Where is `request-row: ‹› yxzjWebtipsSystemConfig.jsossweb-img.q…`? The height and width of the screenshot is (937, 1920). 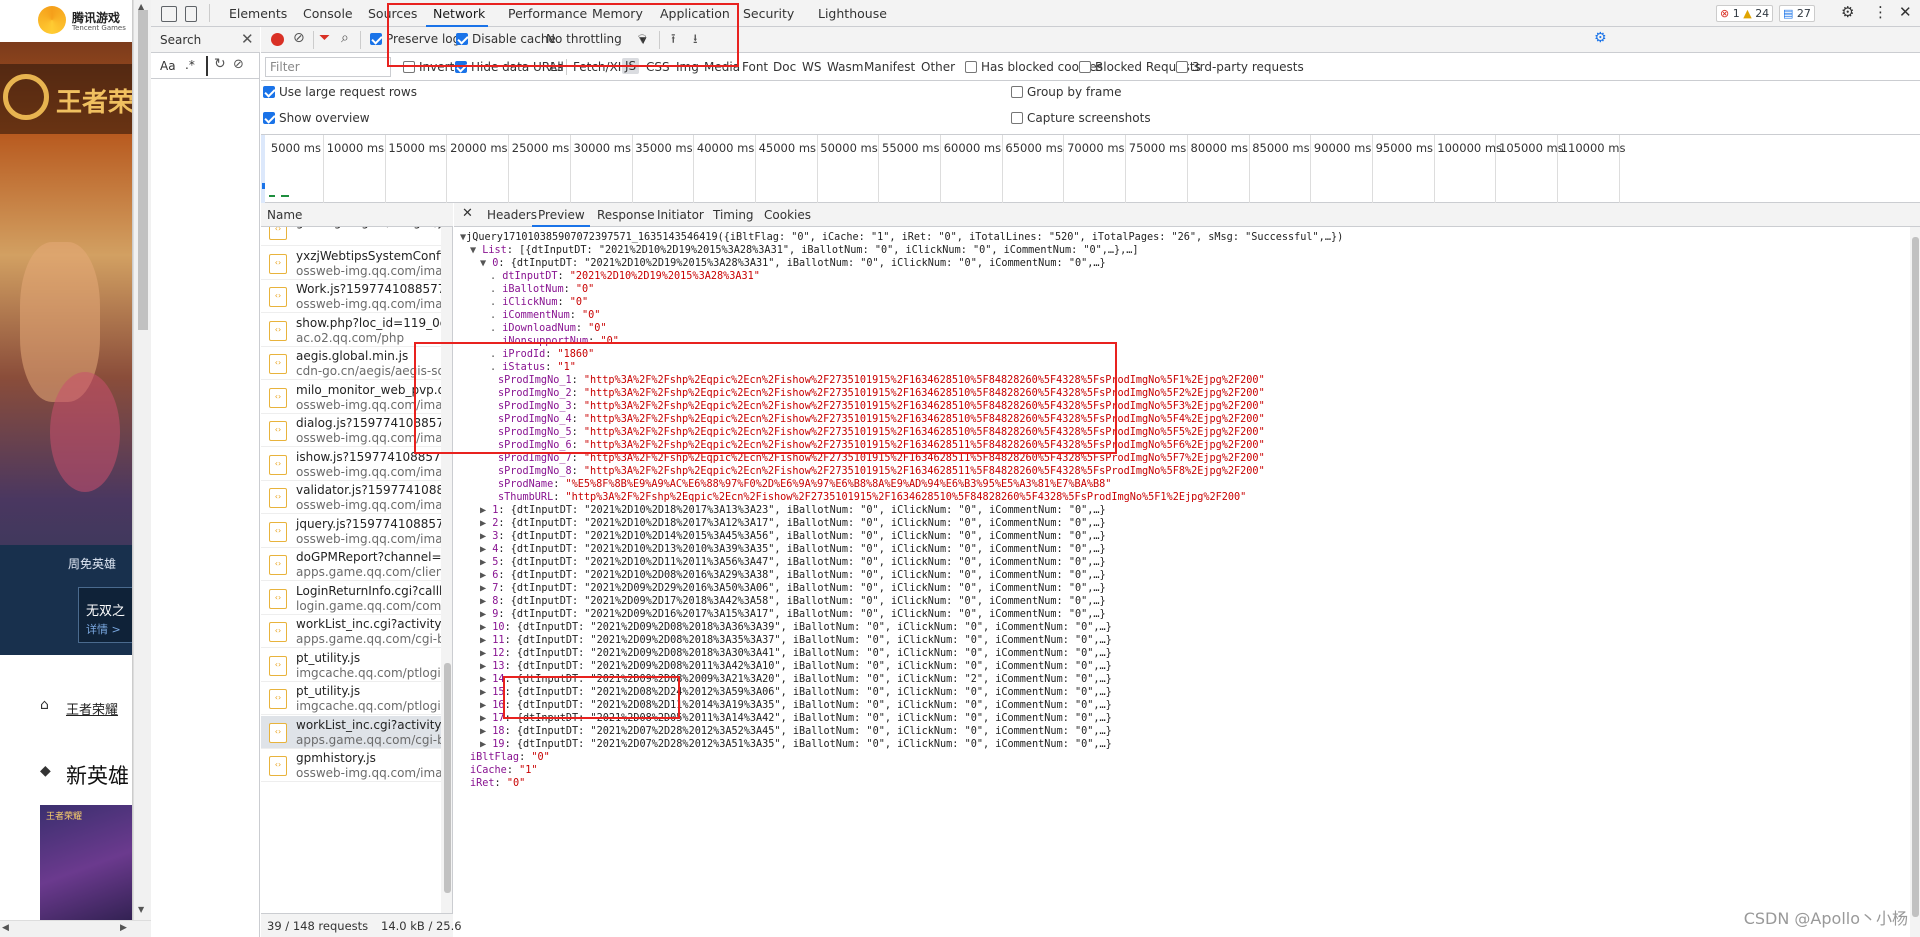
request-row: ‹› yxzjWebtipsSystemConfig.jsossweb-img.q… is located at coordinates (351, 263).